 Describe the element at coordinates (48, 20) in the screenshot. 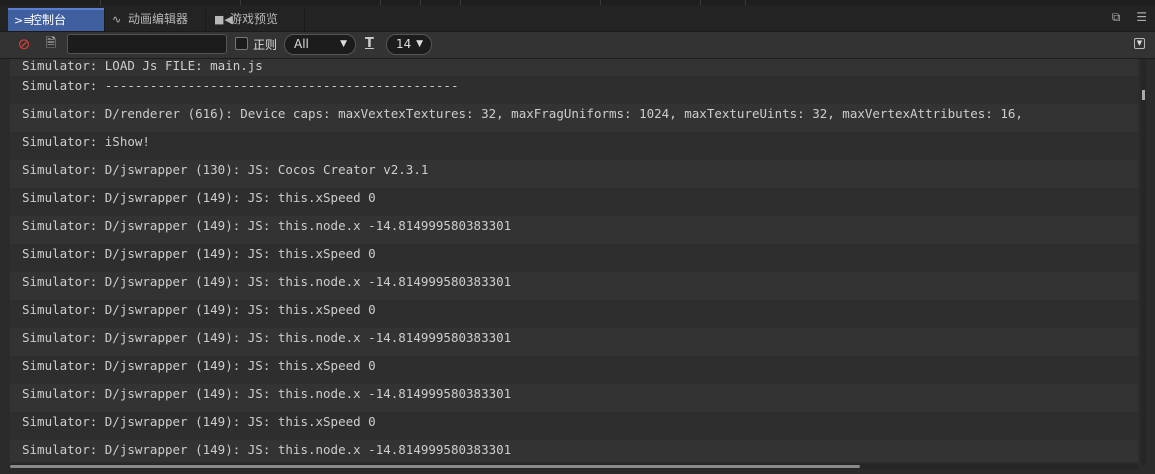

I see `tab-label: 控制台` at that location.